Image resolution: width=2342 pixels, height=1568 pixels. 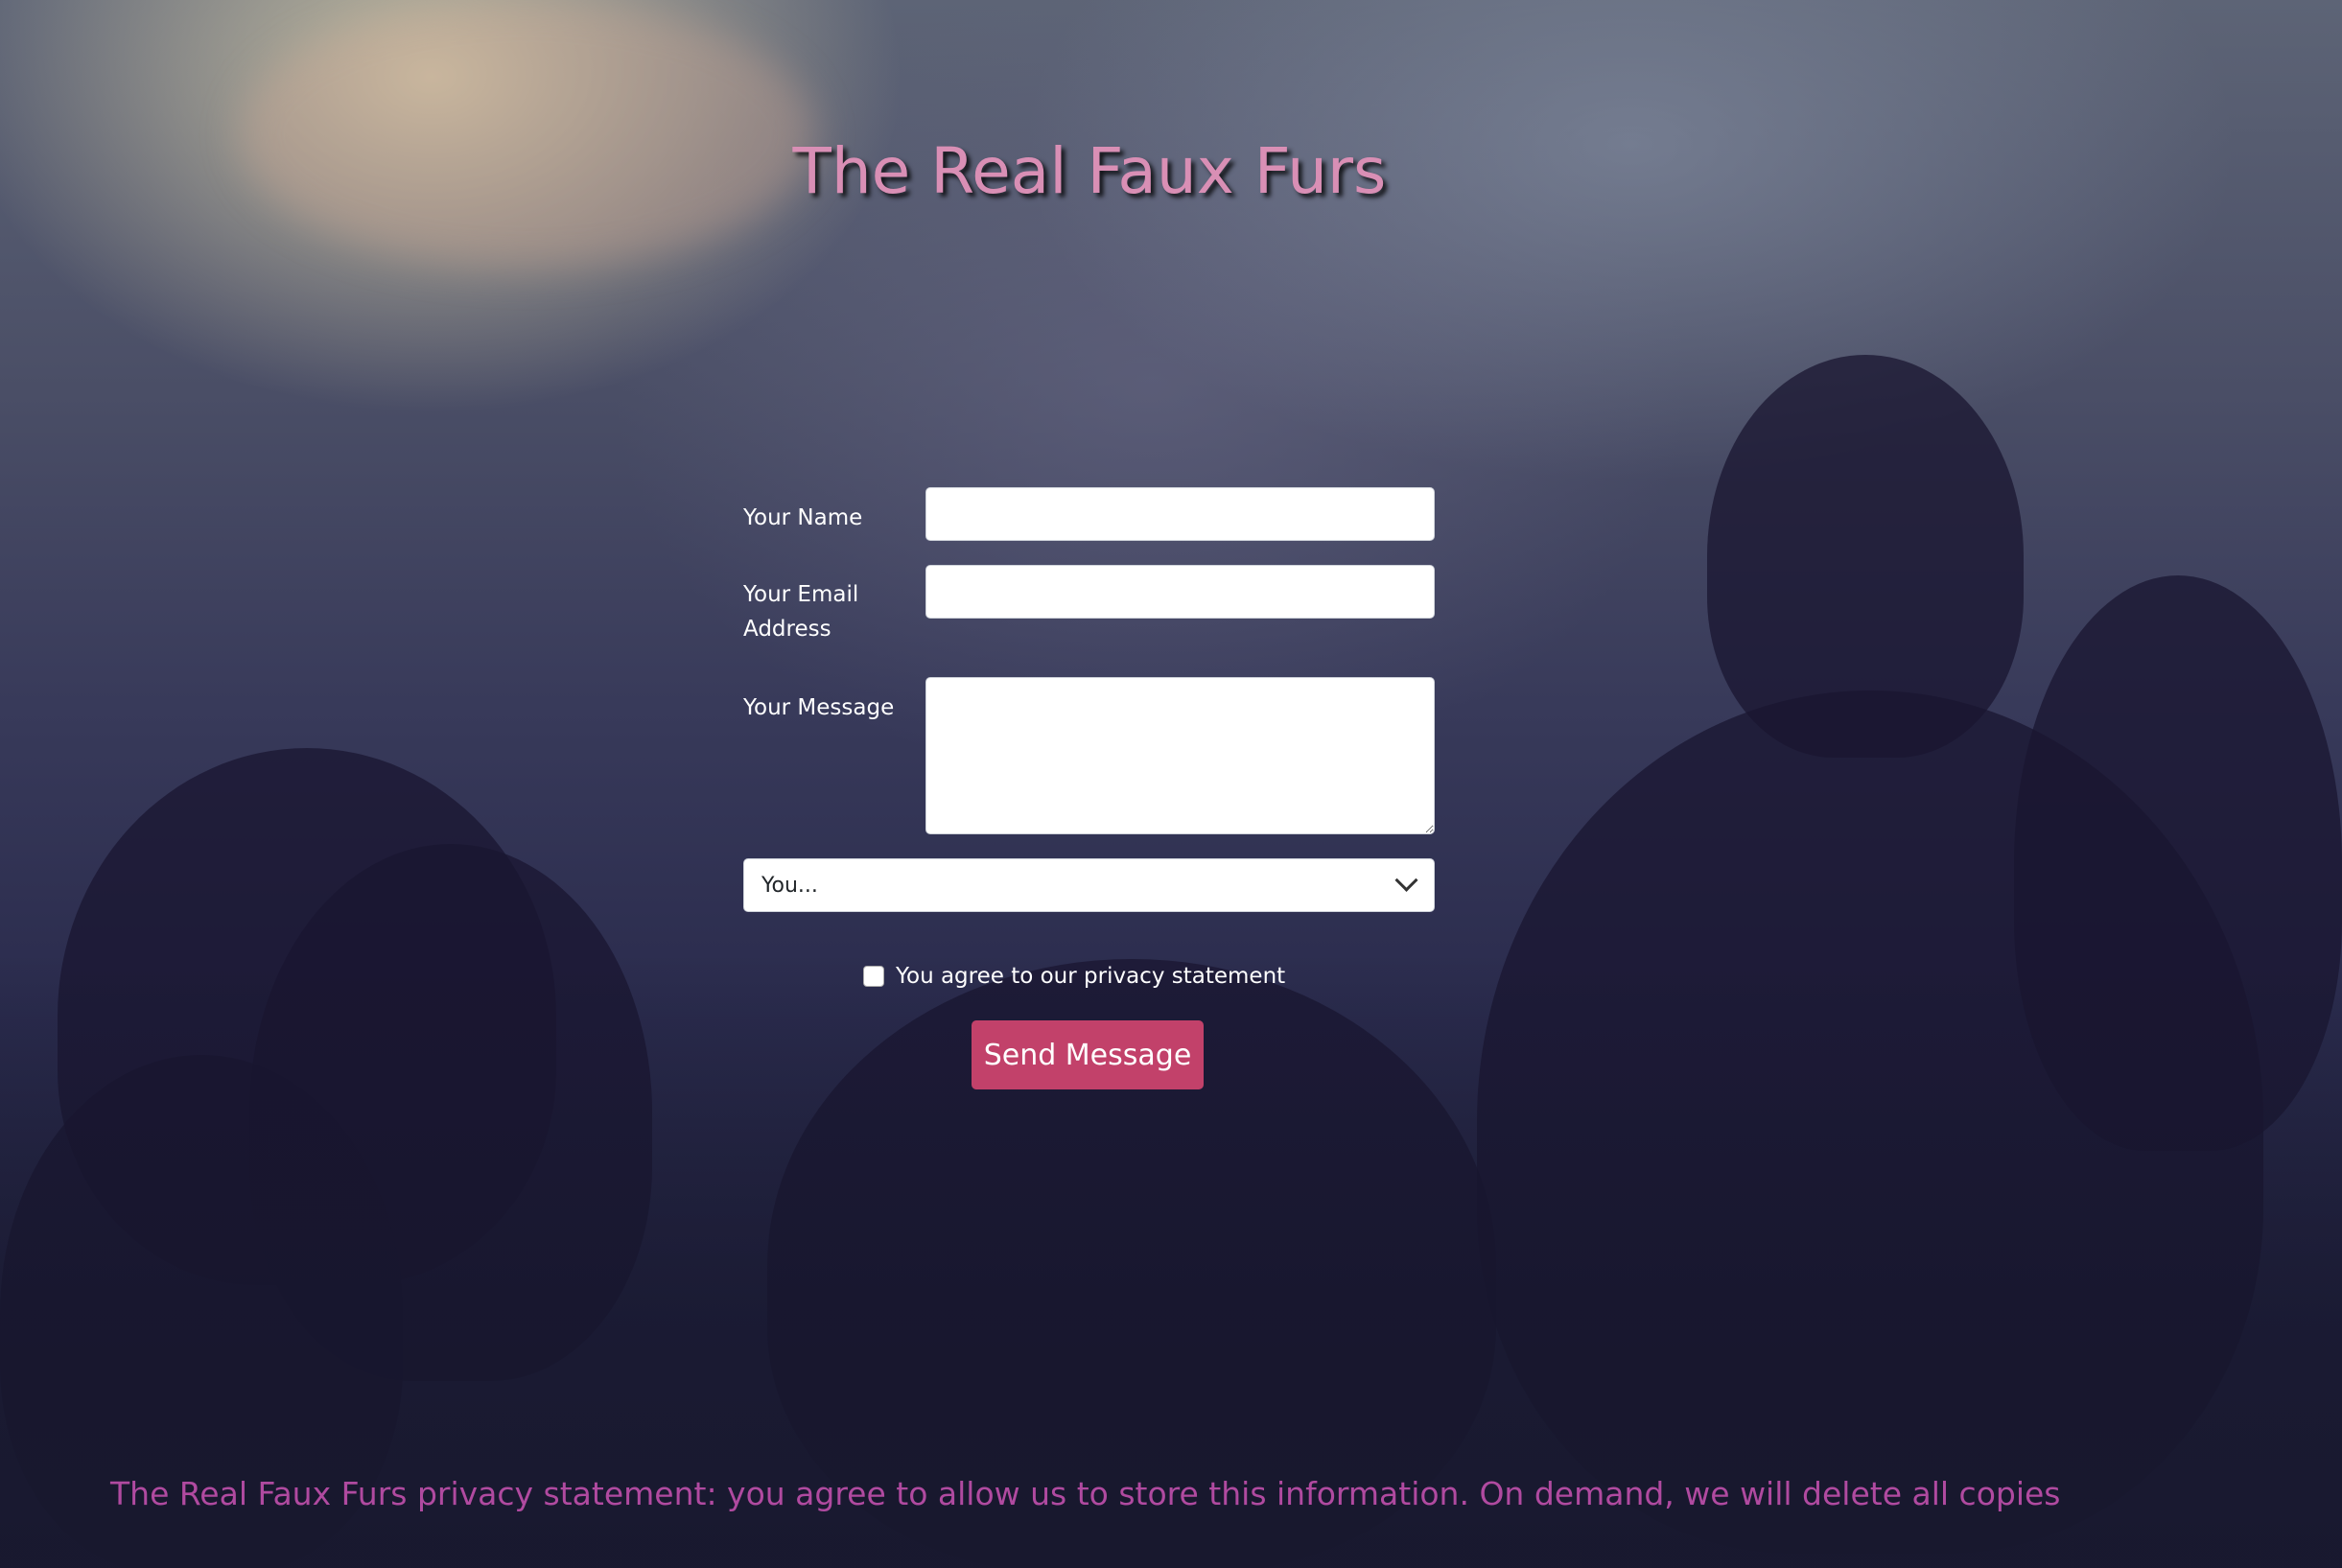 I want to click on message-label: Your Message, so click(x=819, y=708).